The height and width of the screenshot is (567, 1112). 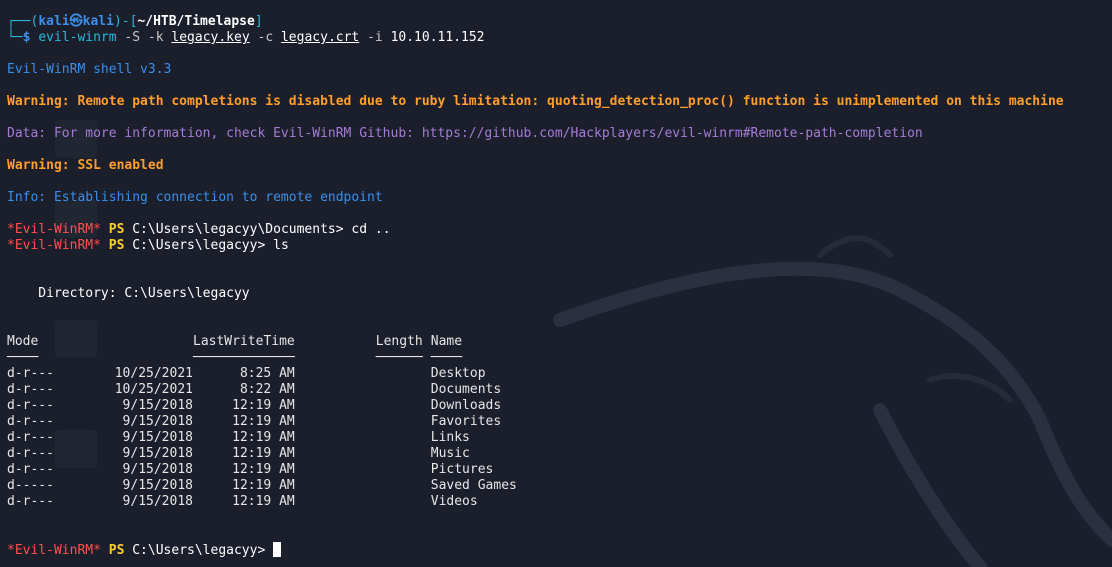 I want to click on row-name: Videos, so click(x=454, y=501).